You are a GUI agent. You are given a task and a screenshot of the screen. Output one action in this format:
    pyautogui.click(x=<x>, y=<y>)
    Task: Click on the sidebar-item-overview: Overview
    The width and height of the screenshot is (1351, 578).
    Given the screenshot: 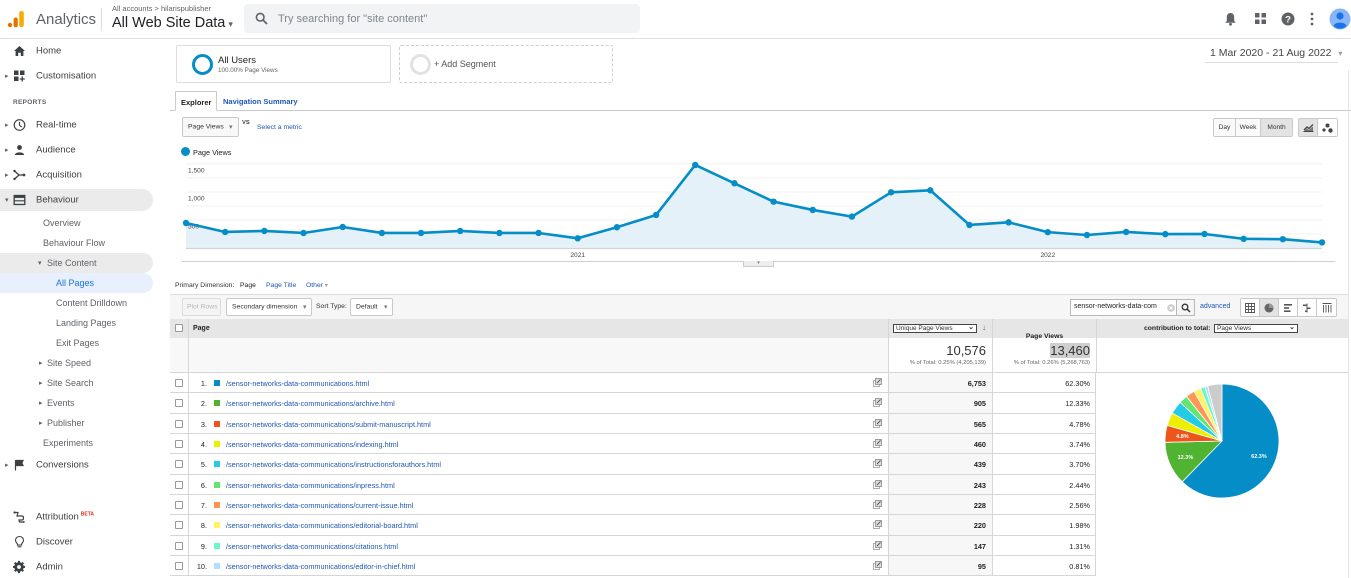 What is the action you would take?
    pyautogui.click(x=76, y=223)
    